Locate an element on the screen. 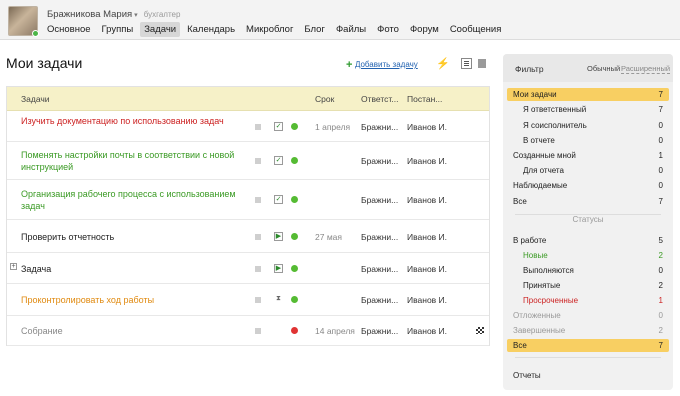  status-filter-label: В работе is located at coordinates (530, 240).